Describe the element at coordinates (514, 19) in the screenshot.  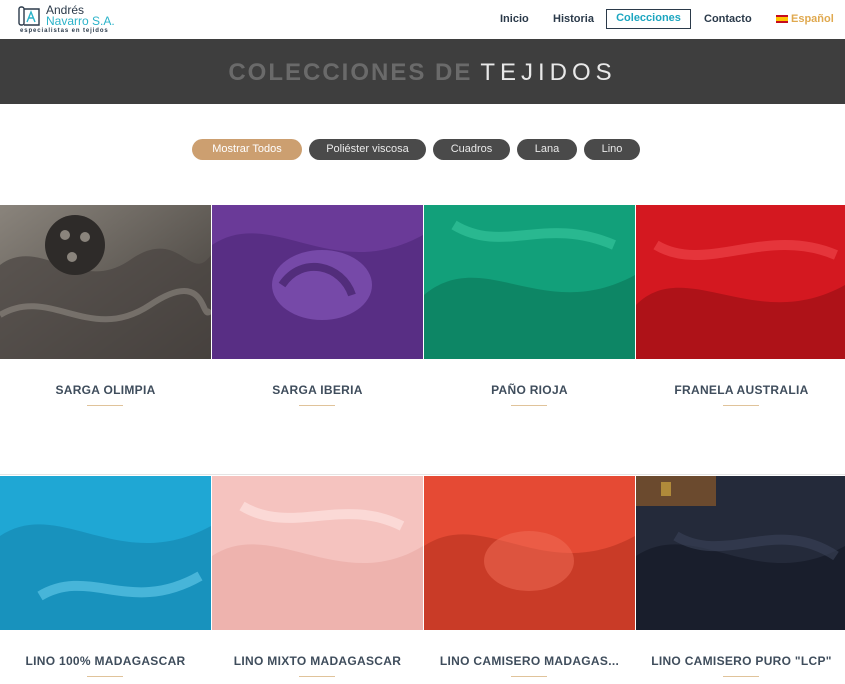
I see `nav-item-inicio: Inicio` at that location.